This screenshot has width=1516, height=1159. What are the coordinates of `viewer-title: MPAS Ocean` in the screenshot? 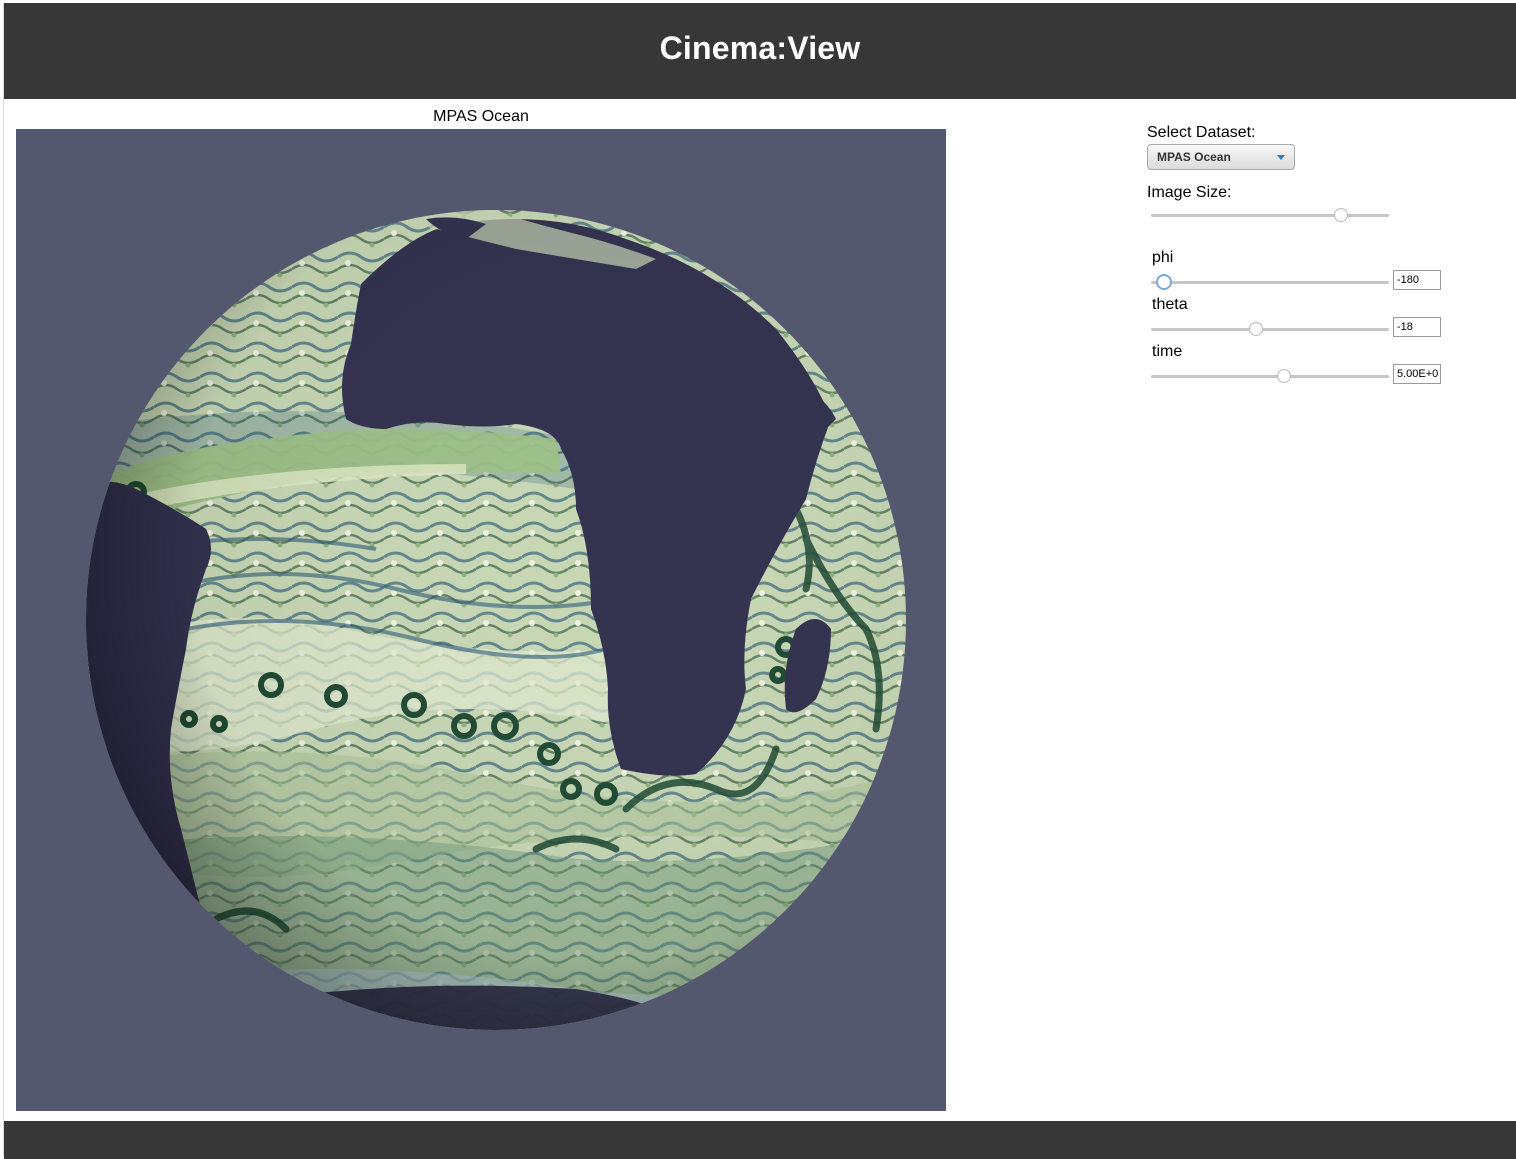 It's located at (481, 116).